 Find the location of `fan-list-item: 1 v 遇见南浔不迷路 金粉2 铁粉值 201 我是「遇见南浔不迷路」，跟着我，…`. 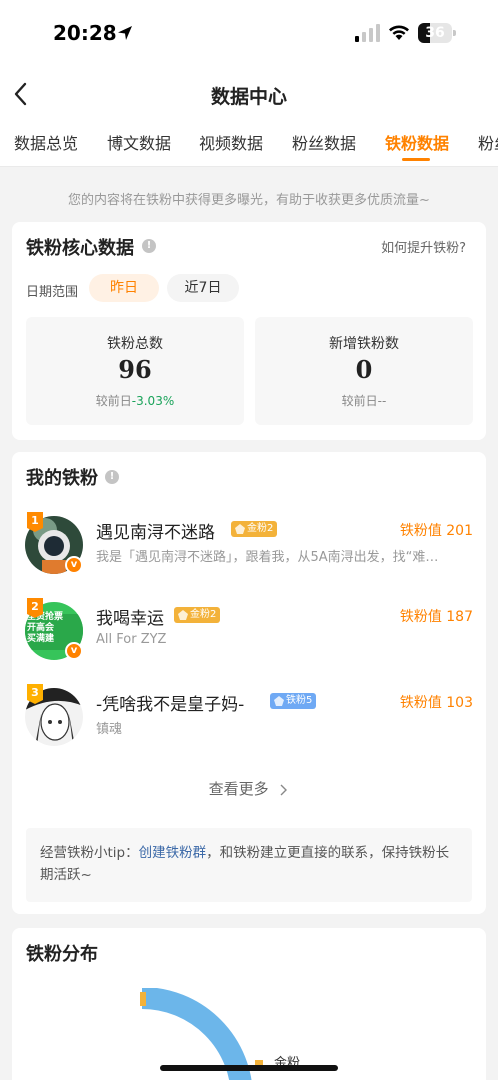

fan-list-item: 1 v 遇见南浔不迷路 金粉2 铁粉值 201 我是「遇见南浔不迷路」，跟着我，… is located at coordinates (249, 549).